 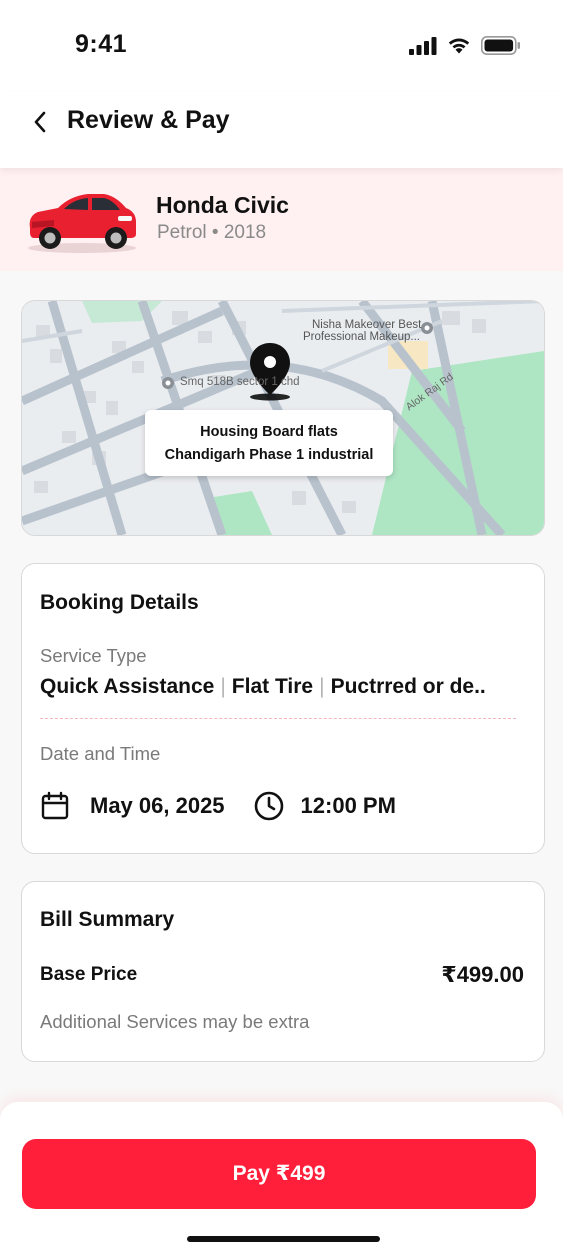 What do you see at coordinates (367, 325) in the screenshot?
I see `map-poi-label: Nisha Makeover Best` at bounding box center [367, 325].